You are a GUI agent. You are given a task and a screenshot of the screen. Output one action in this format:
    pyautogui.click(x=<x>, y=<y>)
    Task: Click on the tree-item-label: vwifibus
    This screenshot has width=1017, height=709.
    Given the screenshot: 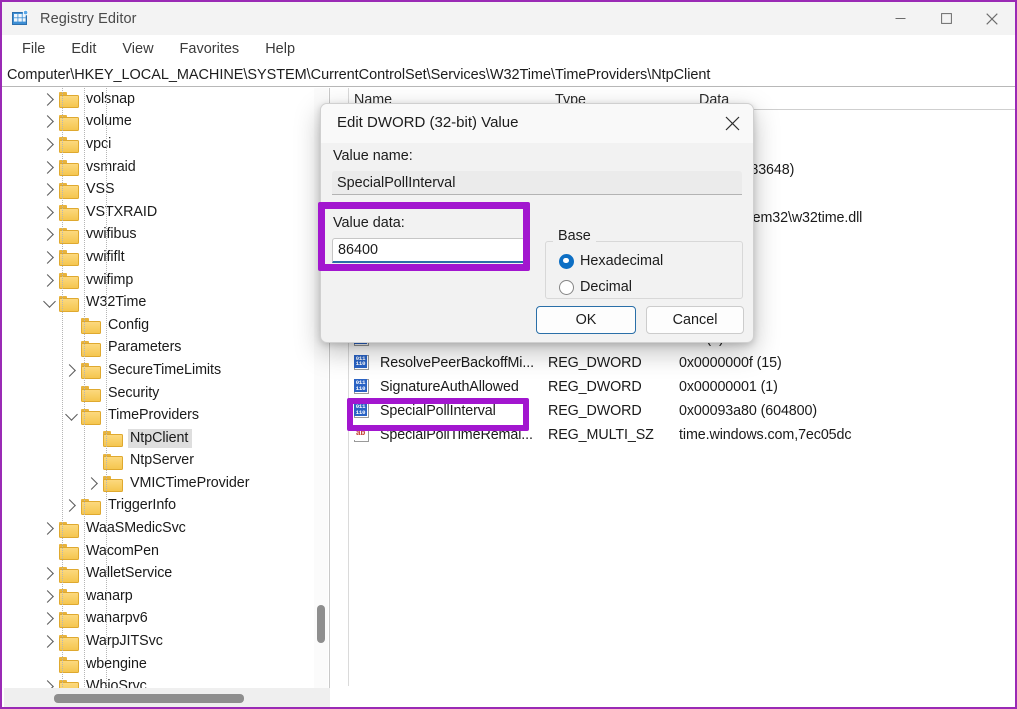 What is the action you would take?
    pyautogui.click(x=111, y=234)
    